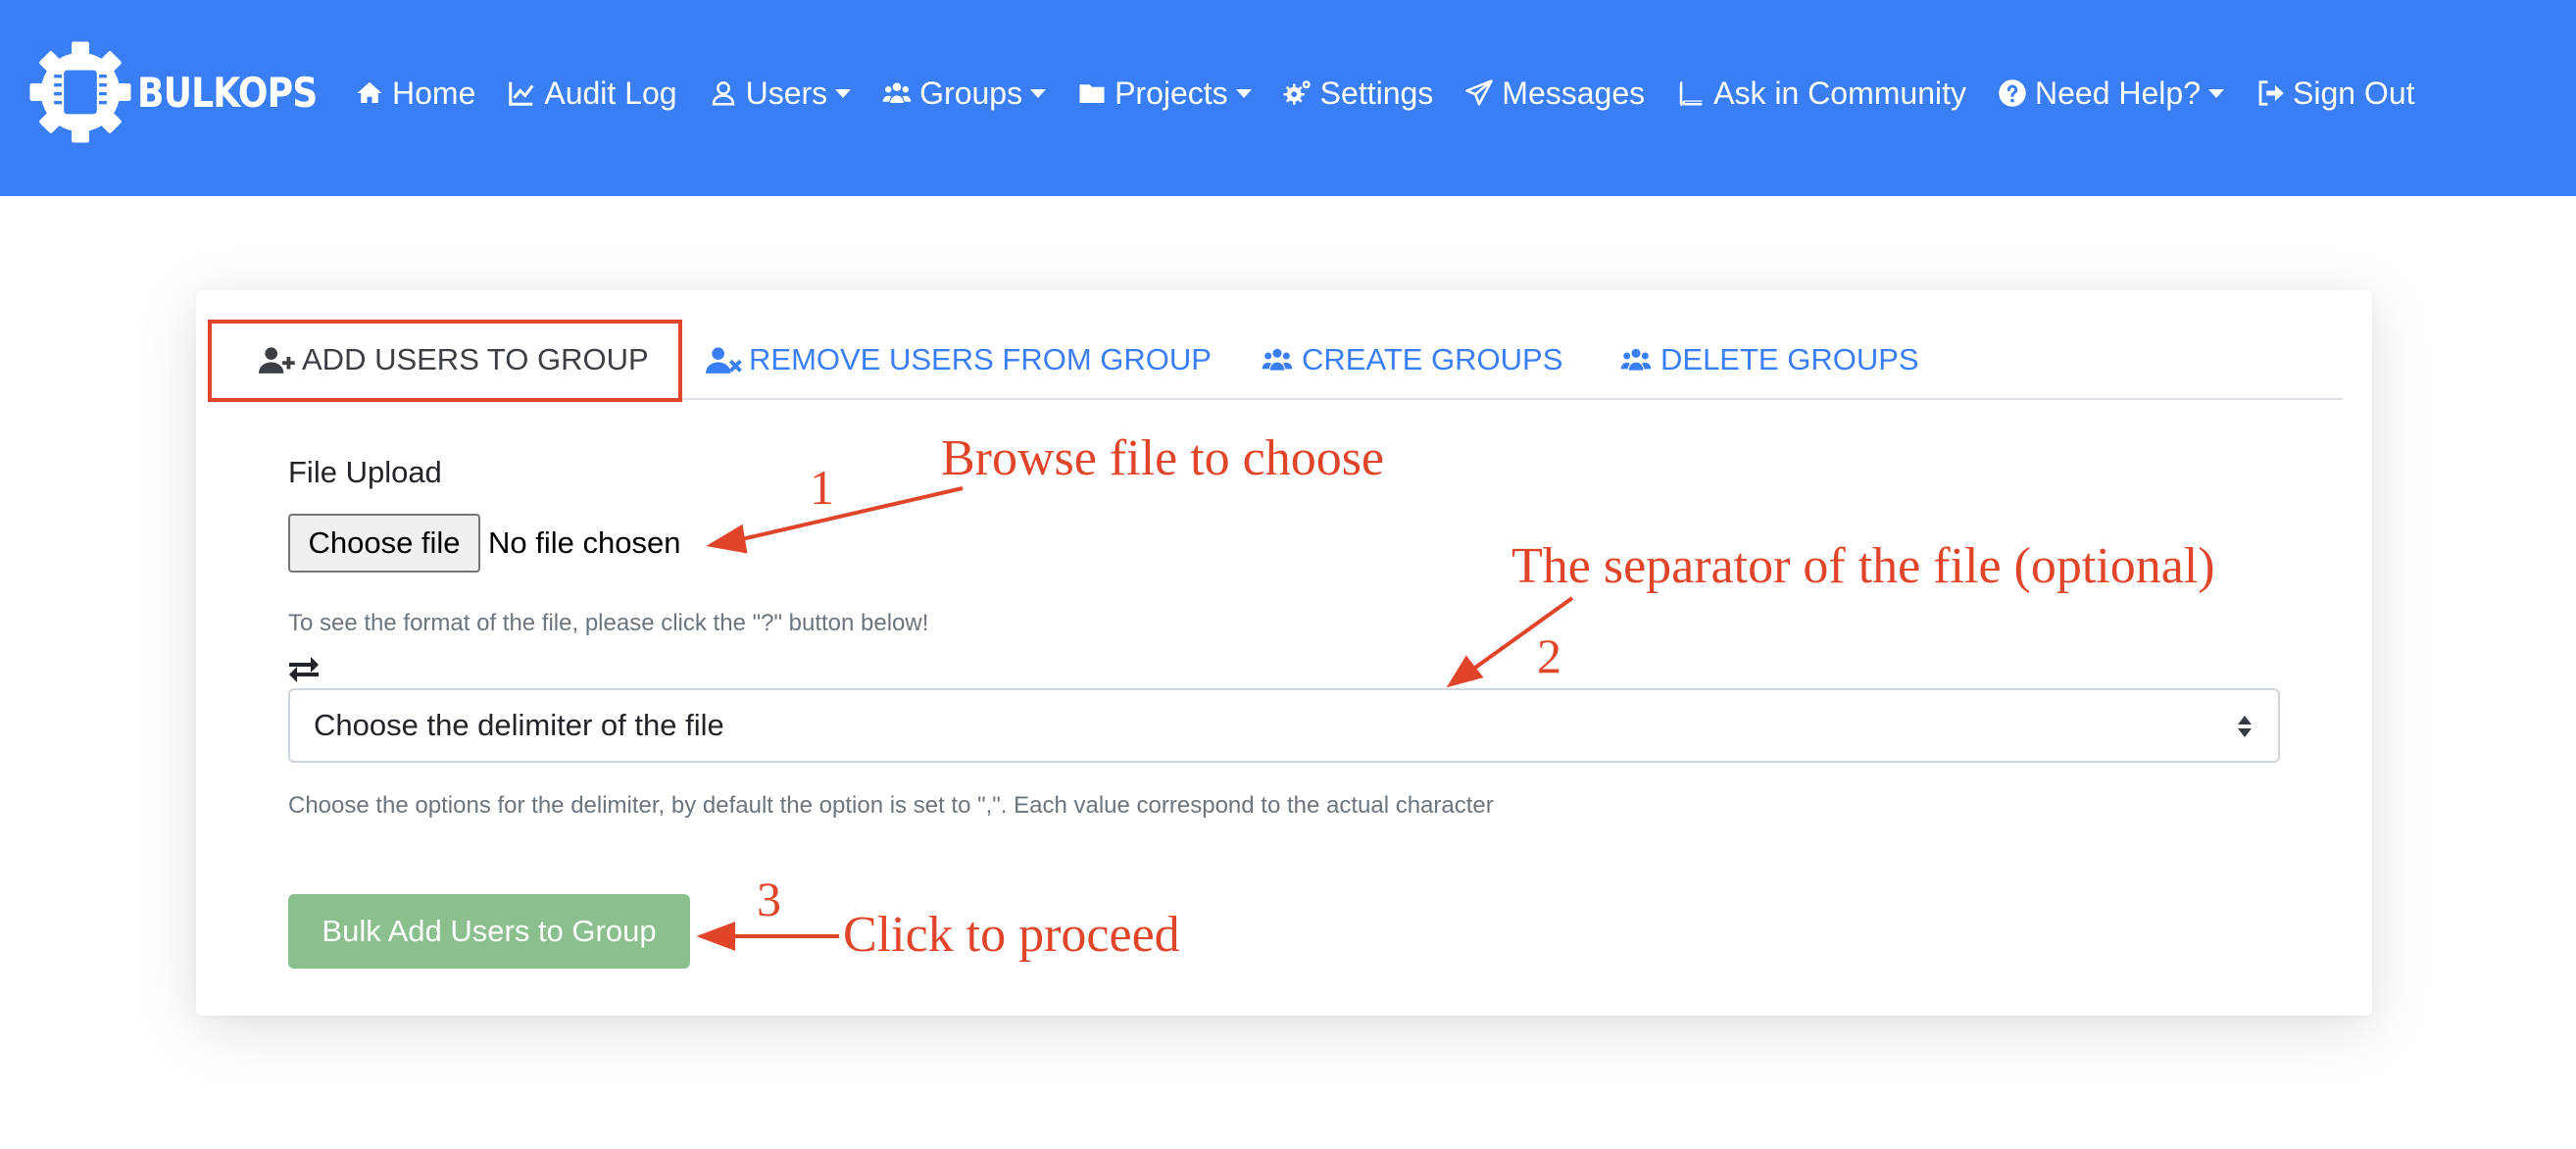 The image size is (2576, 1149). What do you see at coordinates (2271, 93) in the screenshot?
I see `sign-out-icon` at bounding box center [2271, 93].